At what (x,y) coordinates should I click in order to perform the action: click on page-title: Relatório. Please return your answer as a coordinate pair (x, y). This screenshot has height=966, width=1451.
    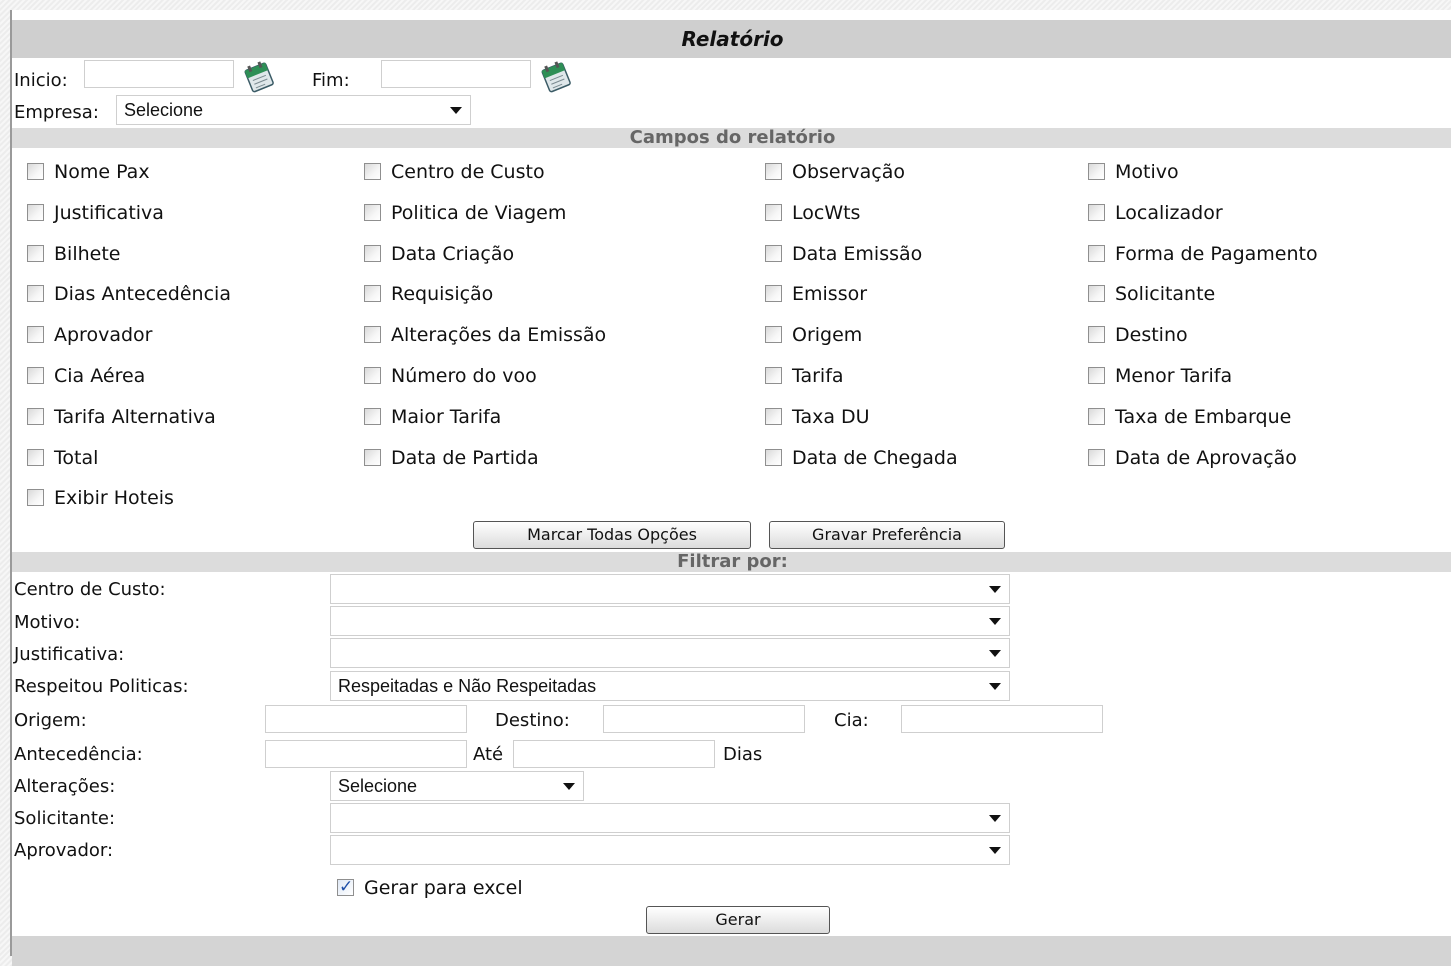
    Looking at the image, I should click on (731, 39).